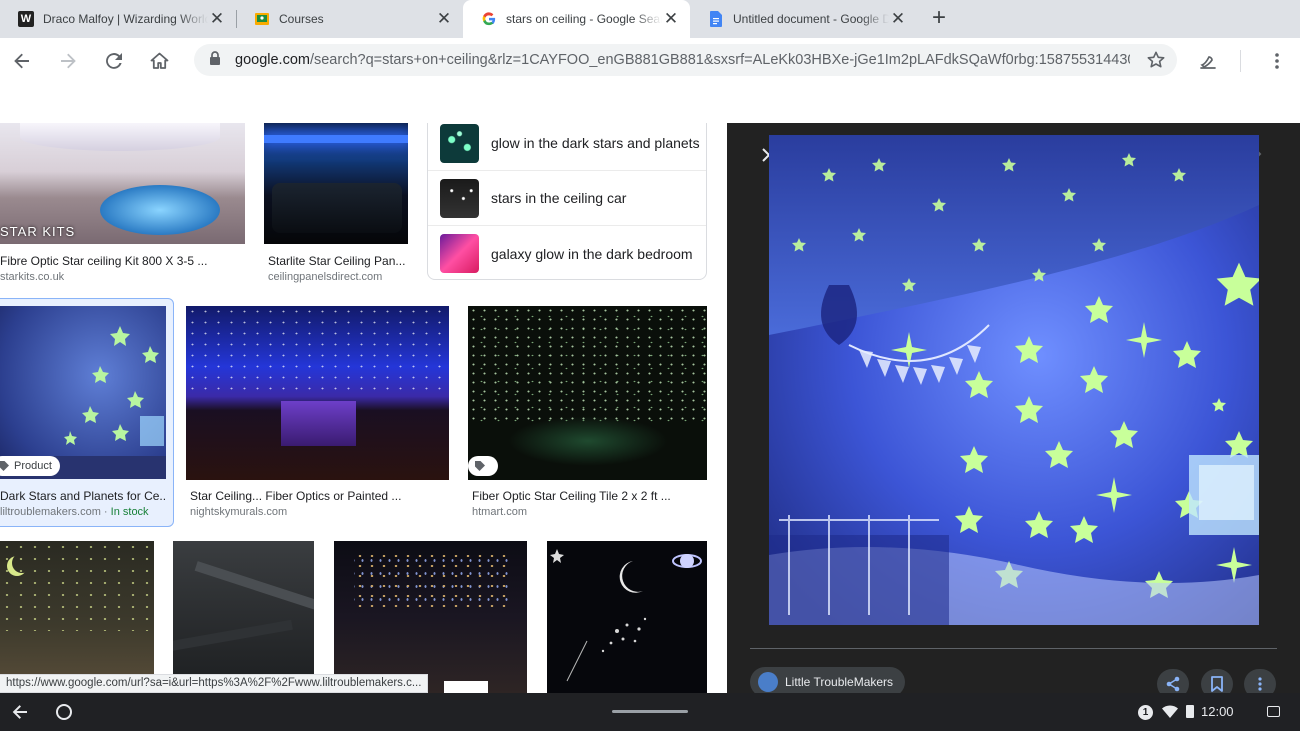 The height and width of the screenshot is (731, 1300). I want to click on related-search-label: galaxy glow in the dark bedroom, so click(592, 253).